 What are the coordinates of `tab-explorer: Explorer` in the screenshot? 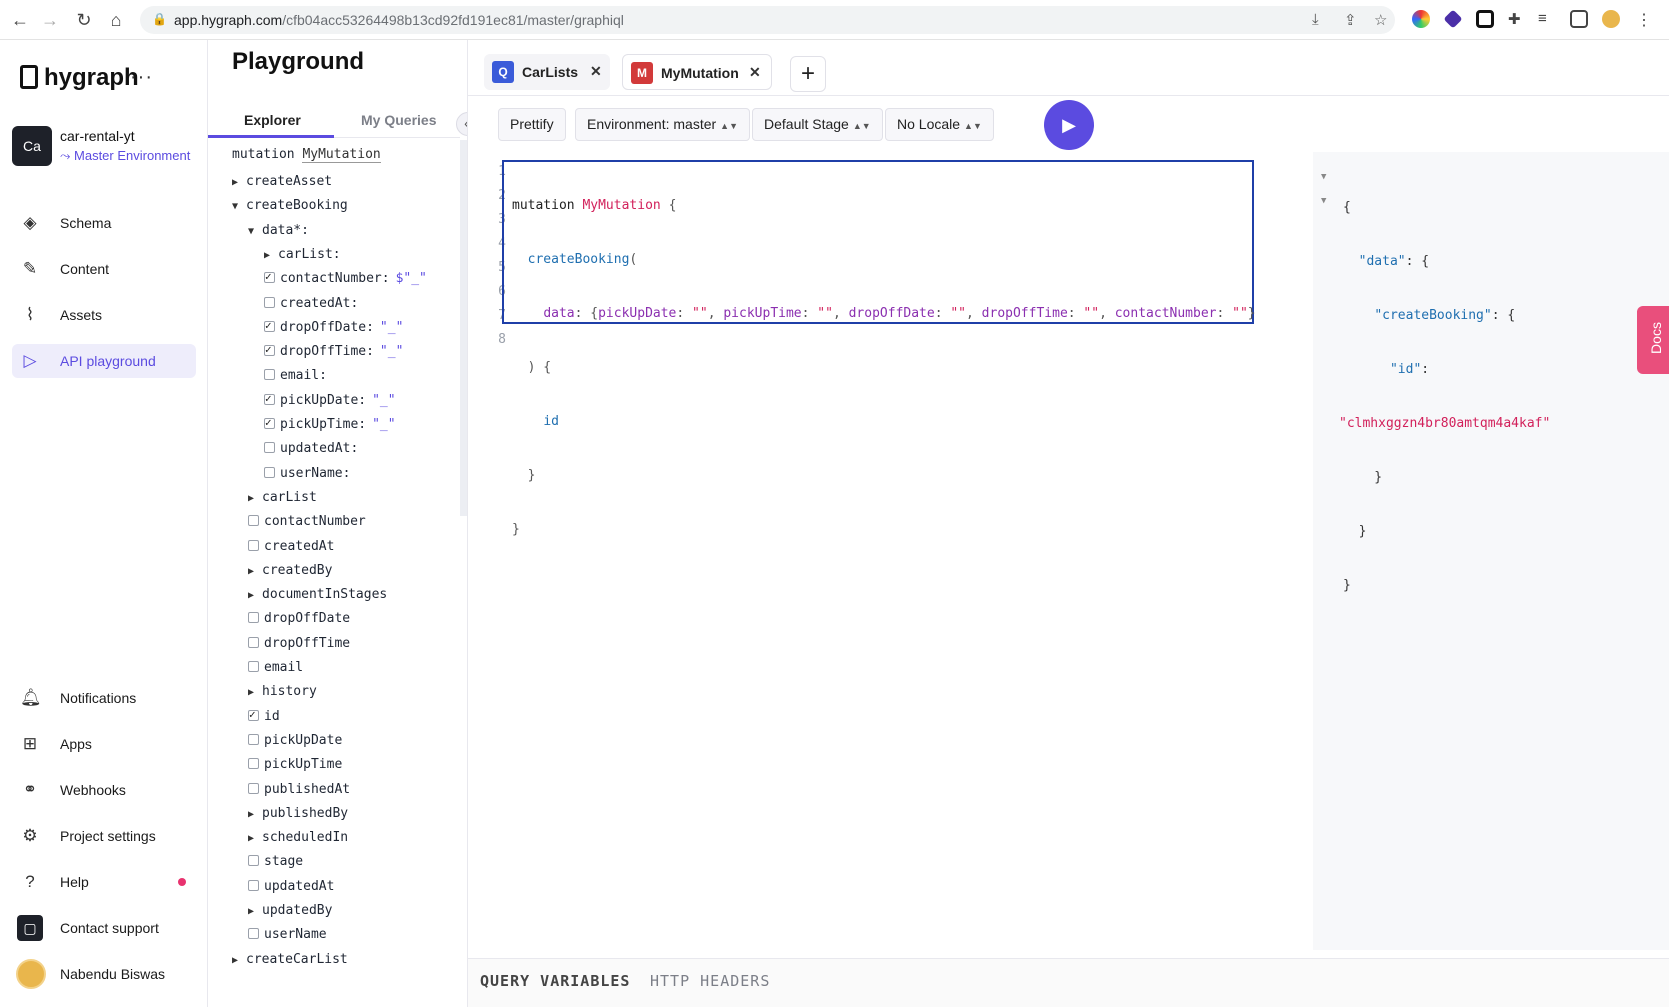 It's located at (272, 120).